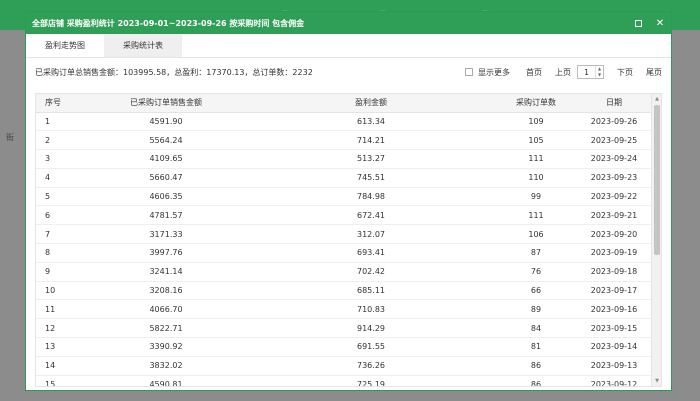  Describe the element at coordinates (61, 215) in the screenshot. I see `cell-index: 6` at that location.